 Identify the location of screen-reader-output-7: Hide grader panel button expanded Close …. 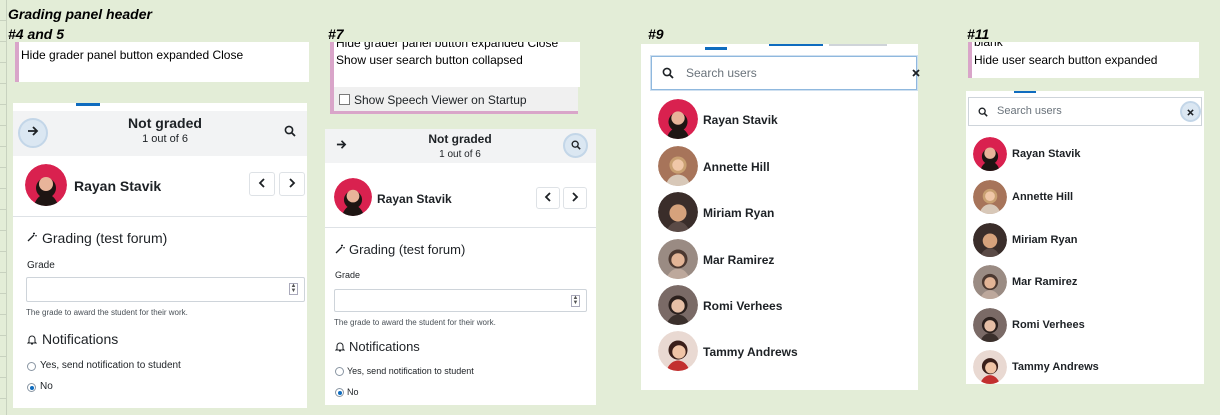
(455, 64).